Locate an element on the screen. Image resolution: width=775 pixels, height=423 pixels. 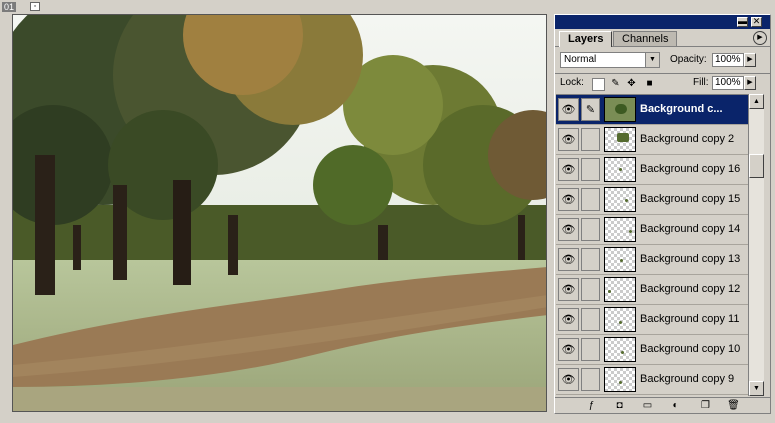
lock-all-padlock-icon: ■ is located at coordinates (649, 83).